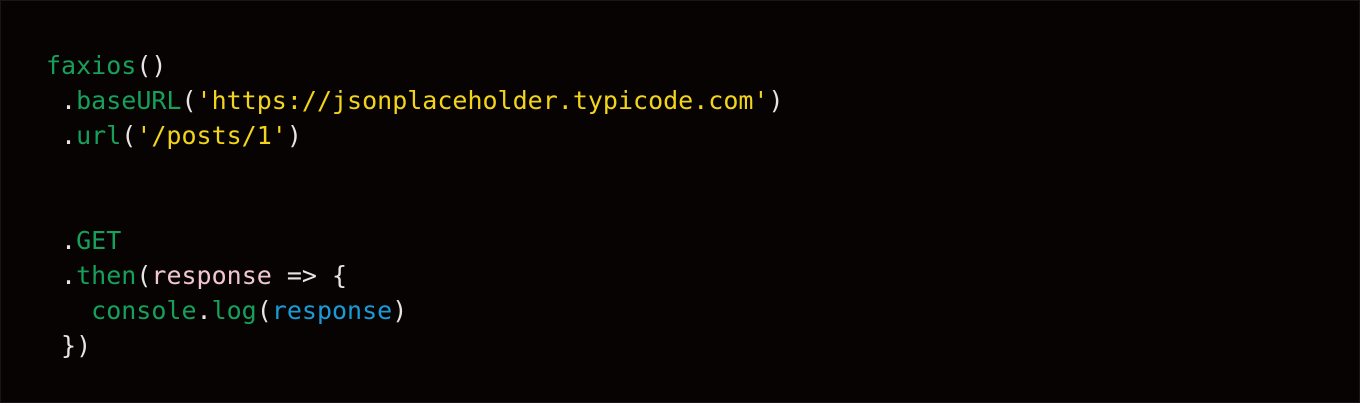 This screenshot has height=406, width=1360. Describe the element at coordinates (415, 135) in the screenshot. I see `code-line: .url('/posts/1')` at that location.